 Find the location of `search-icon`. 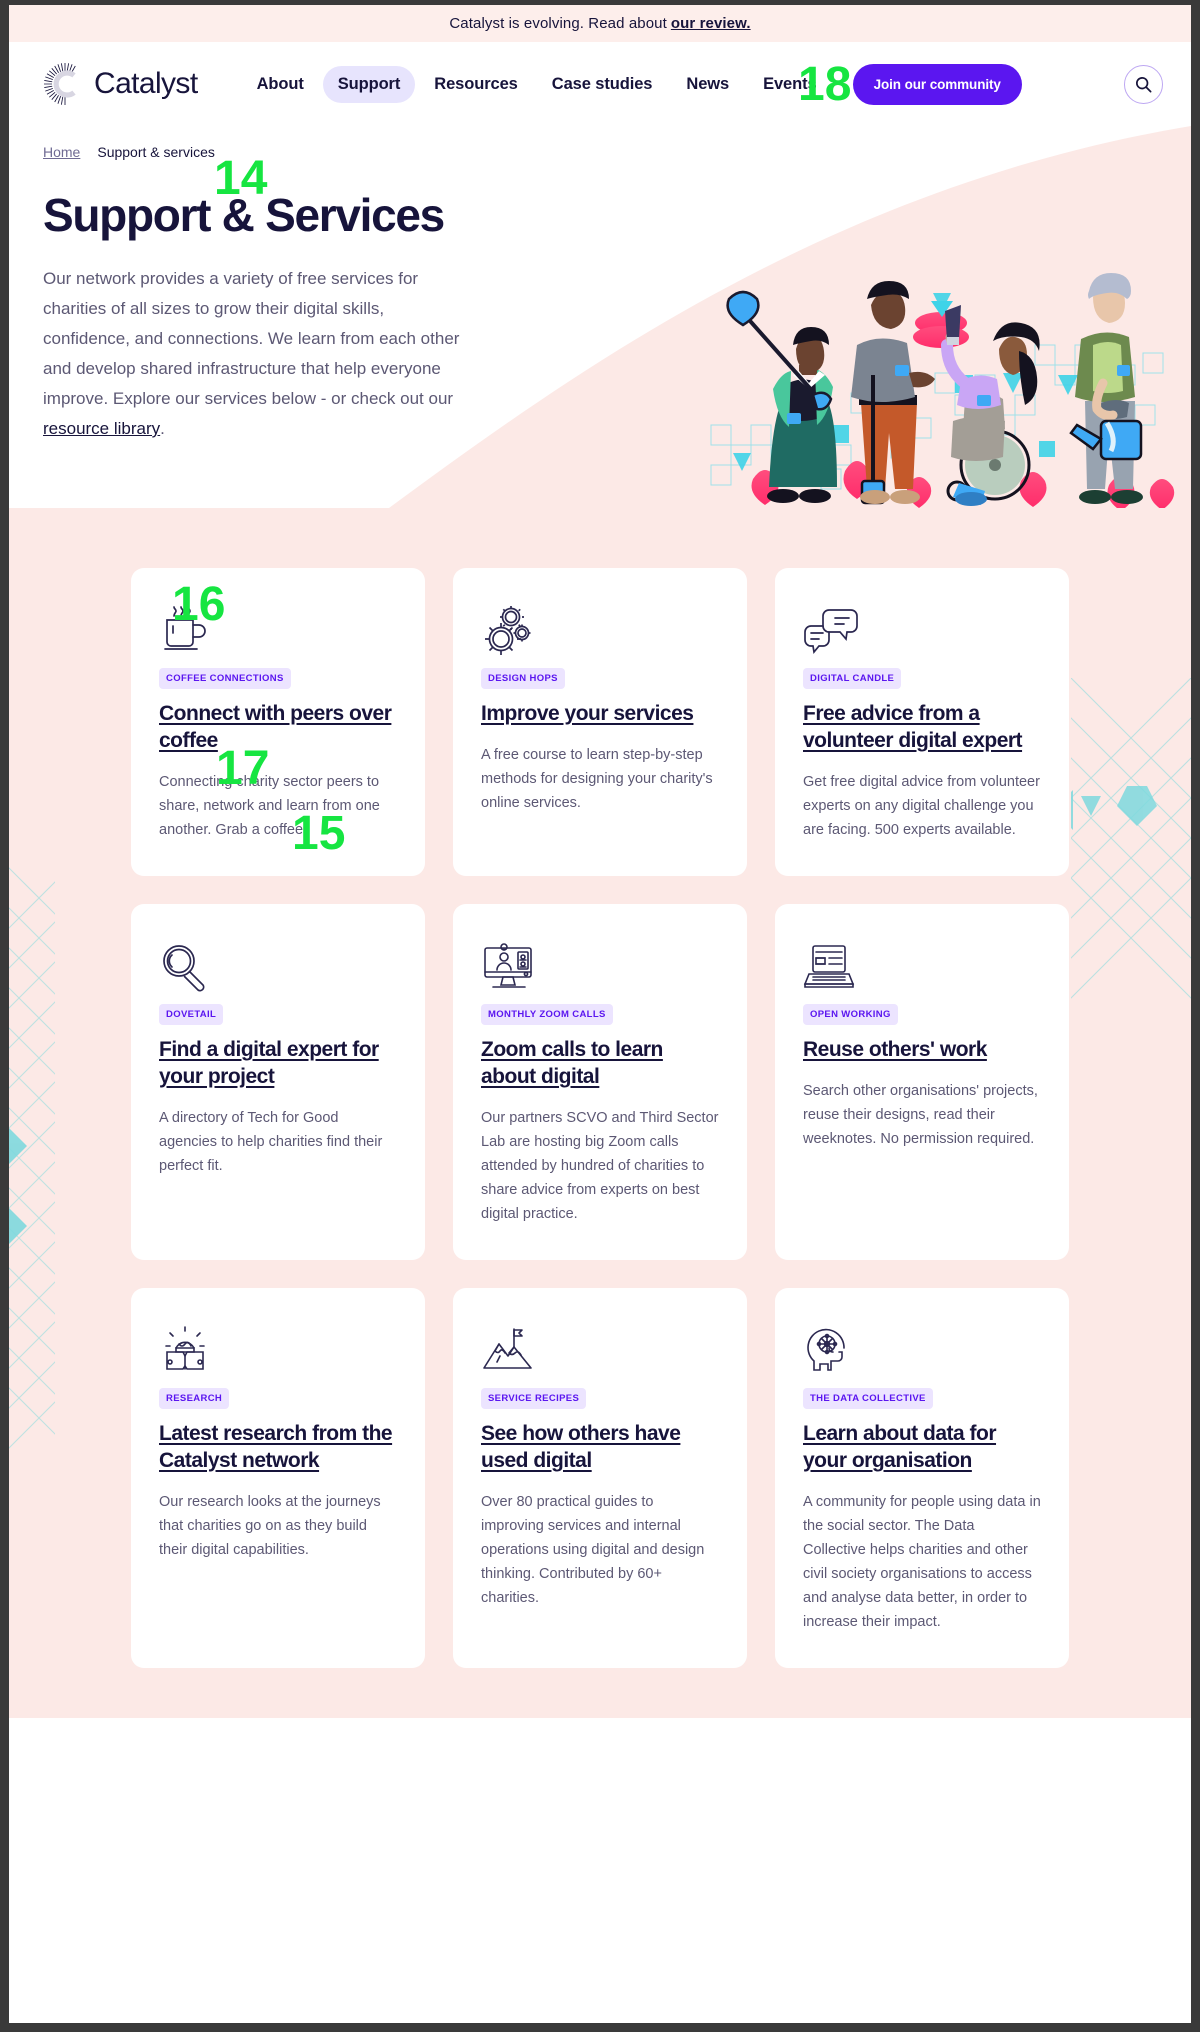

search-icon is located at coordinates (1143, 84).